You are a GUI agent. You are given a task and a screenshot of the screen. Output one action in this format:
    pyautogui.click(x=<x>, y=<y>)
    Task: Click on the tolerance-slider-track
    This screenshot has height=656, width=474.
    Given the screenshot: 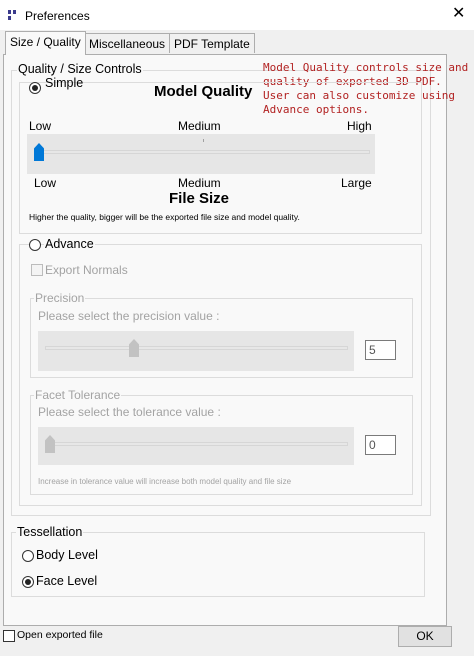 What is the action you would take?
    pyautogui.click(x=196, y=444)
    